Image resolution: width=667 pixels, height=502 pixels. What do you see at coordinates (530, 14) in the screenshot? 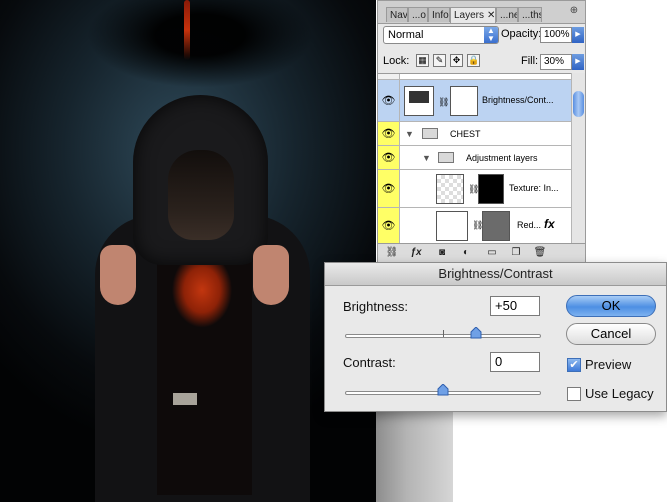
I see `tab-paths: ...ths` at bounding box center [530, 14].